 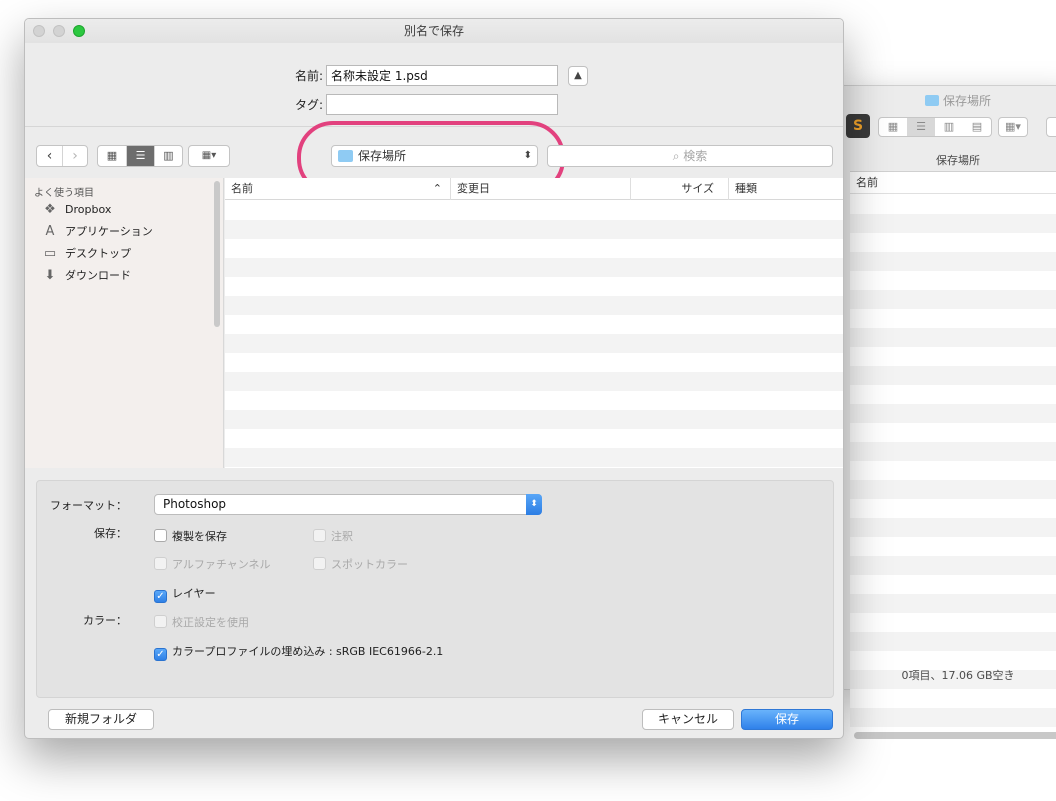 I want to click on column-header-name: 名前 ⌃, so click(x=337, y=189).